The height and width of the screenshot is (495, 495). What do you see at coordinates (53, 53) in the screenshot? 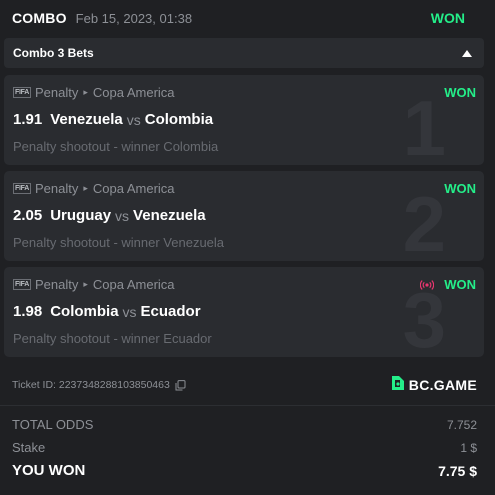
I see `combo-label: Combo 3 Bets` at bounding box center [53, 53].